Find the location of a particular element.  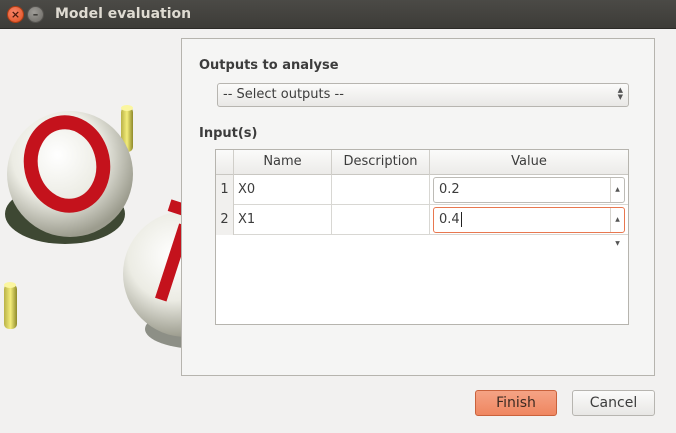

close-window-button: × is located at coordinates (15, 14).